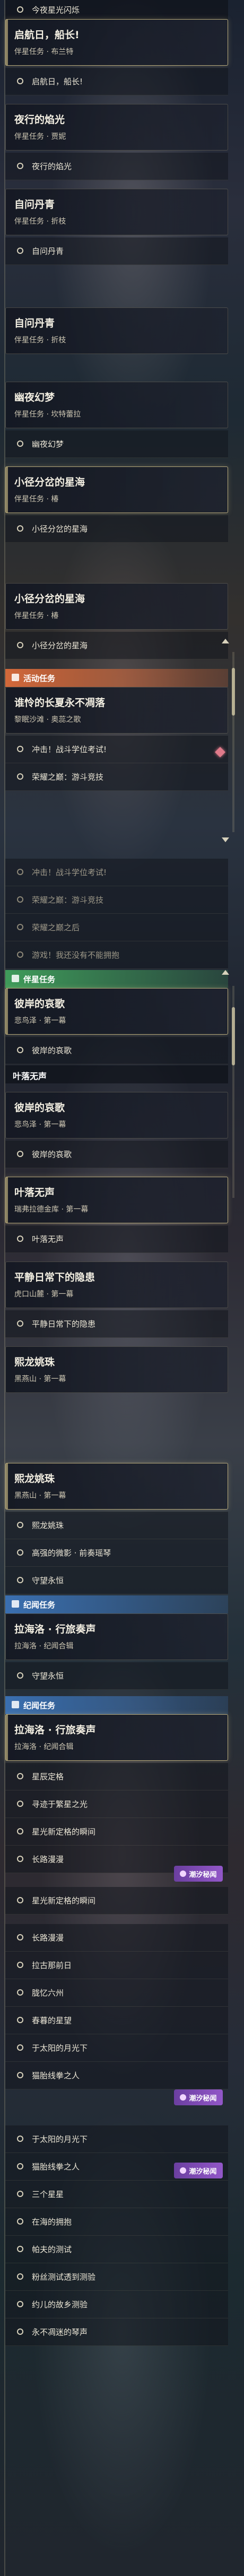  What do you see at coordinates (117, 127) in the screenshot?
I see `quest-card: 夜行的焰光 伴星任务 · 贾妮` at bounding box center [117, 127].